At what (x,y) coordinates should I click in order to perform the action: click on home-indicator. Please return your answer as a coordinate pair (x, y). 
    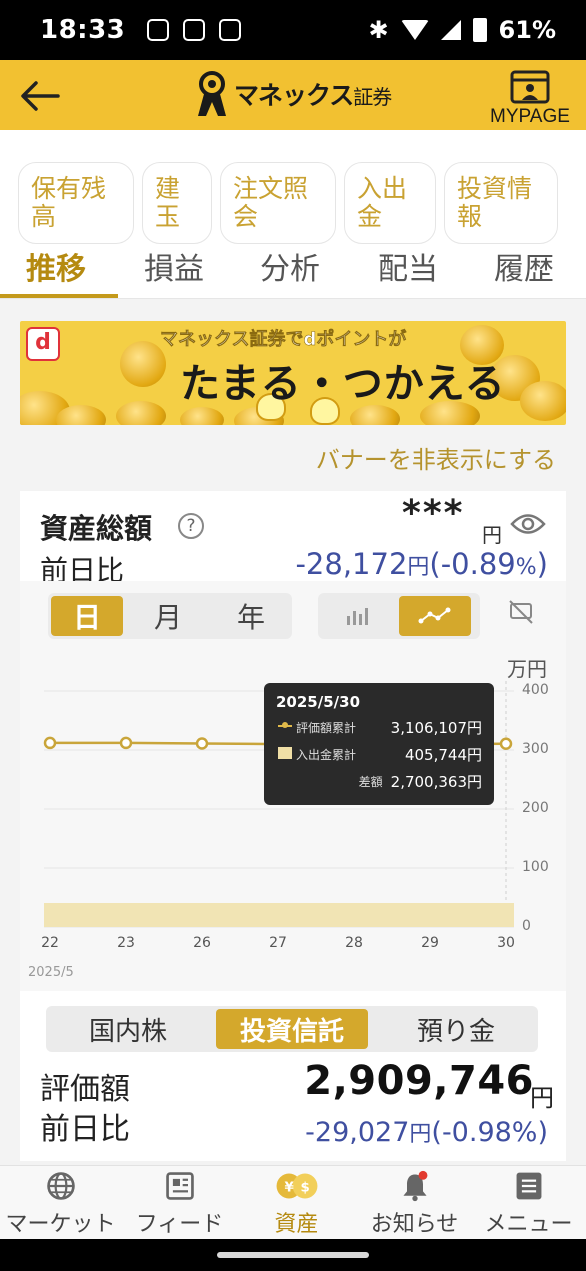
    Looking at the image, I should click on (293, 1255).